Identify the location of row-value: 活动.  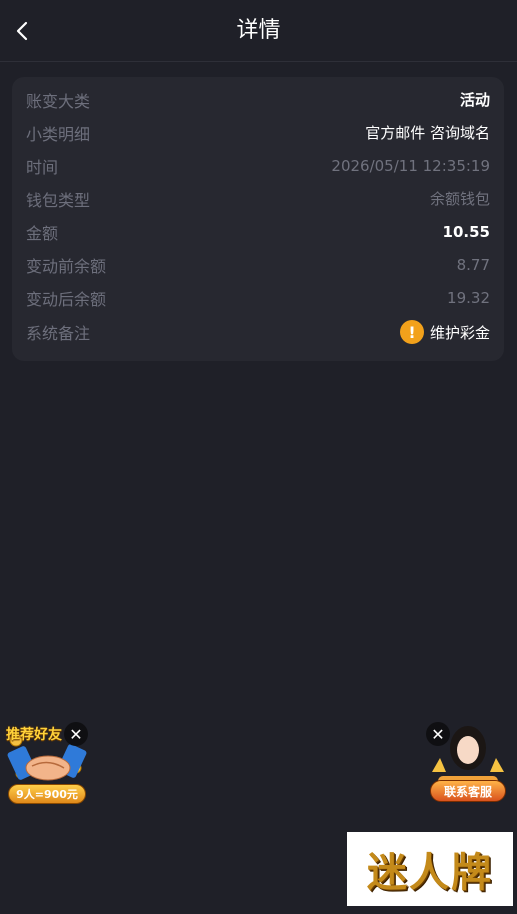
(474, 100).